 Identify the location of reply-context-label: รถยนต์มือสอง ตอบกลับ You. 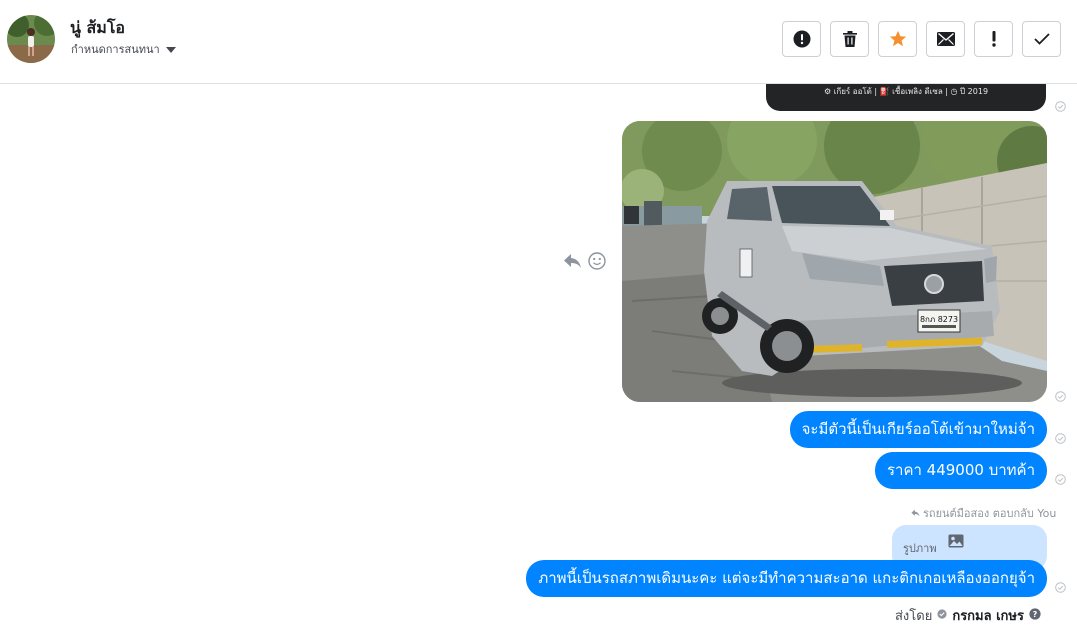
(983, 513).